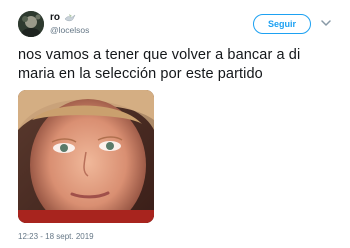 This screenshot has width=350, height=248. I want to click on avatar-image, so click(31, 24).